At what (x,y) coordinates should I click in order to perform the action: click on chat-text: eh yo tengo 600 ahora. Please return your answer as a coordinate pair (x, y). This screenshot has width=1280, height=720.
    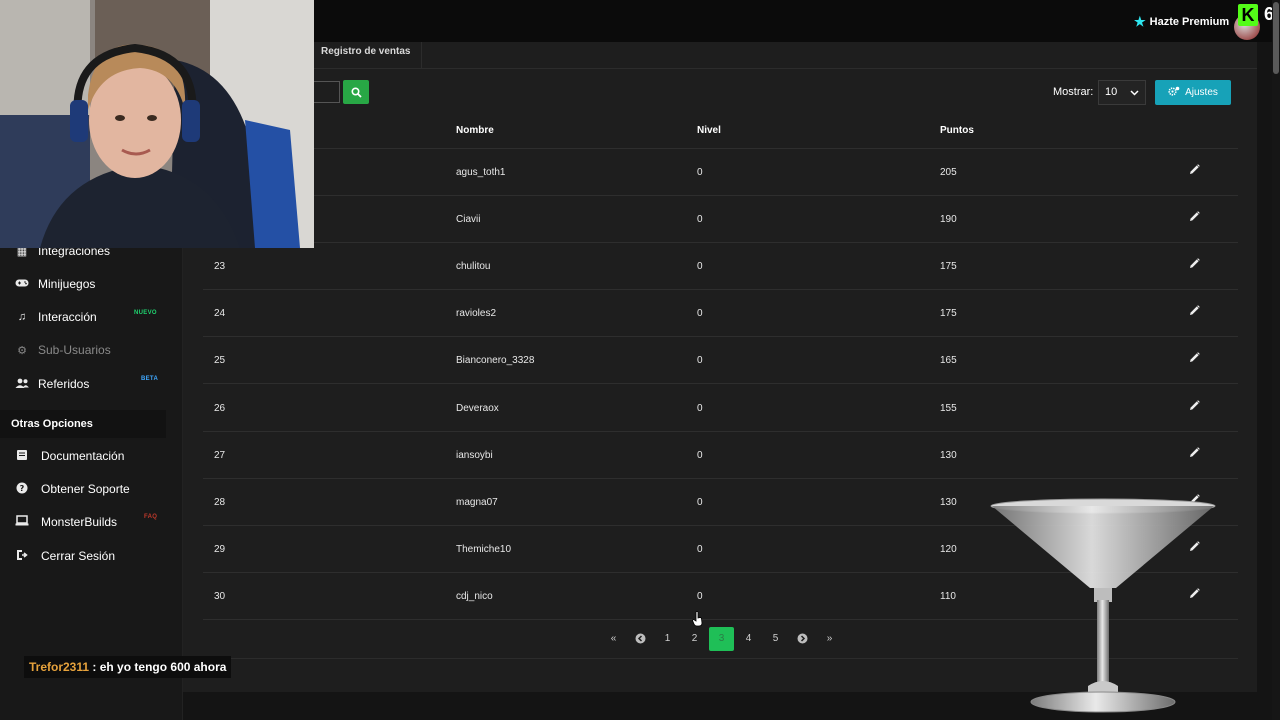
    Looking at the image, I should click on (163, 667).